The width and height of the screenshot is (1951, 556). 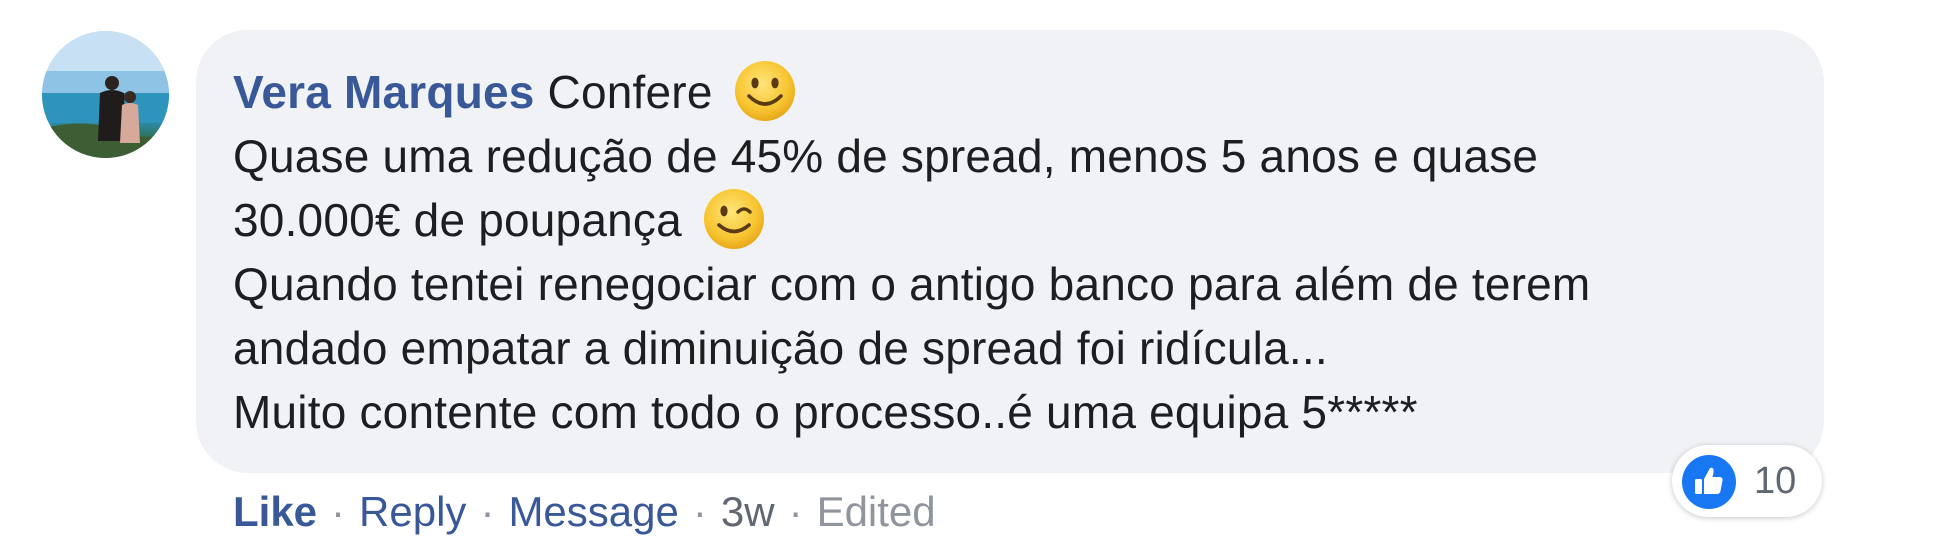 What do you see at coordinates (1013, 220) in the screenshot?
I see `comment-line-3: 30.000€ de poupança` at bounding box center [1013, 220].